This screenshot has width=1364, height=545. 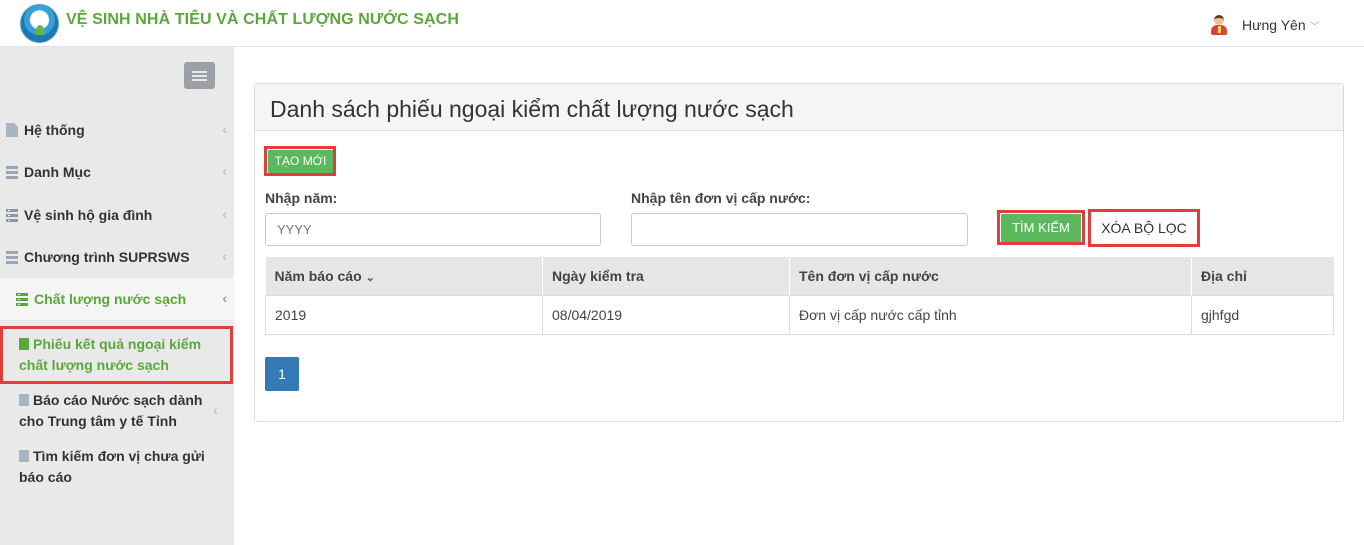 What do you see at coordinates (990, 276) in the screenshot?
I see `column-header-unit-name: Tên đơn vị cấp nước` at bounding box center [990, 276].